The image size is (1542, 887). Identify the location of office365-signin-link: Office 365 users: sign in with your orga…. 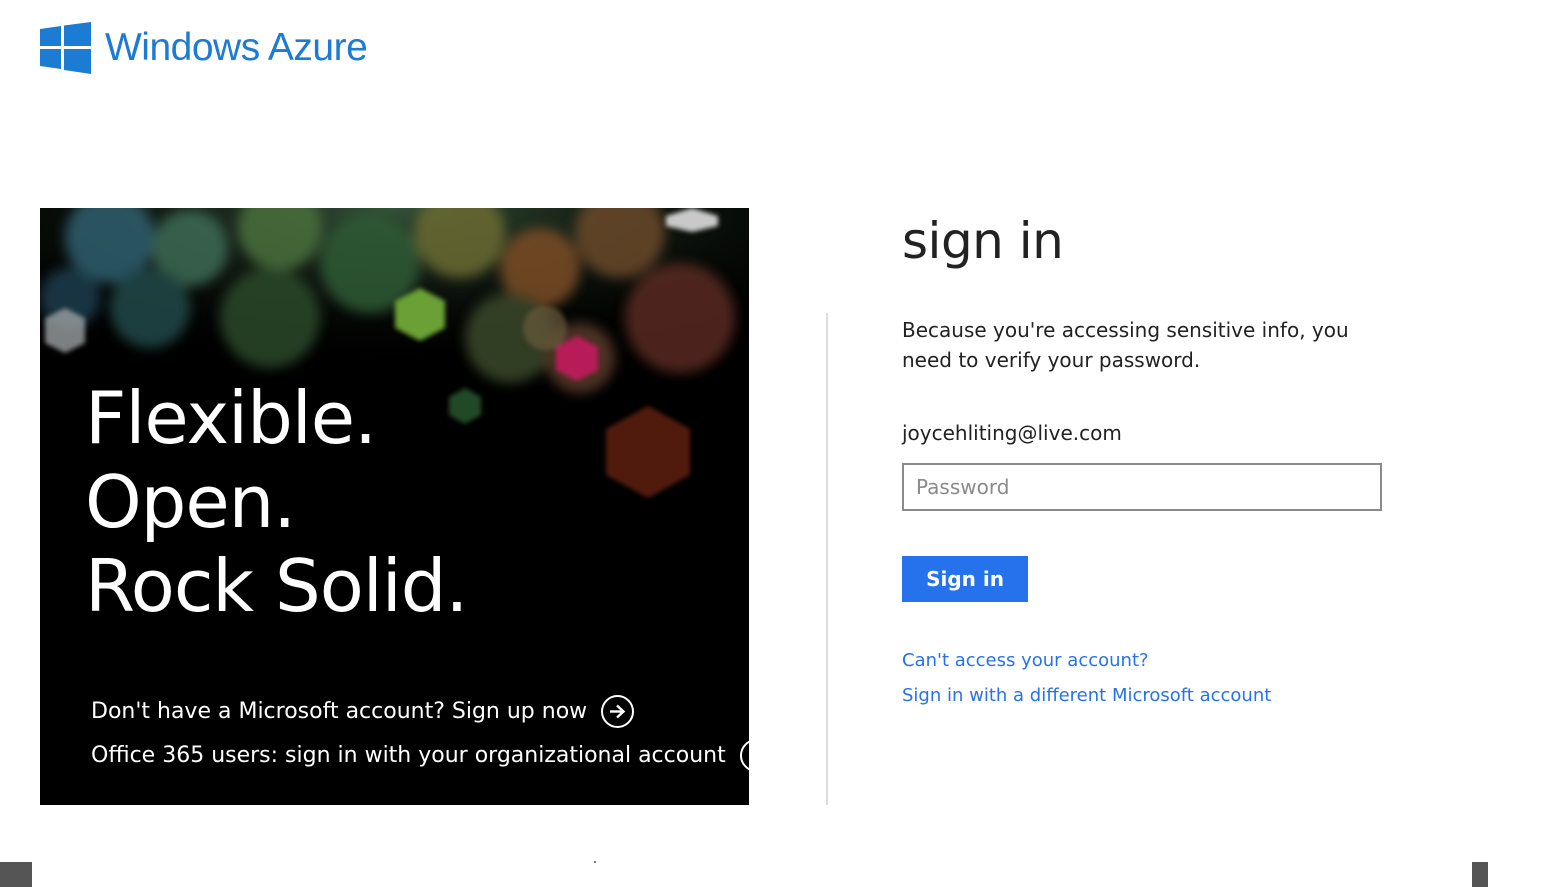
(420, 755).